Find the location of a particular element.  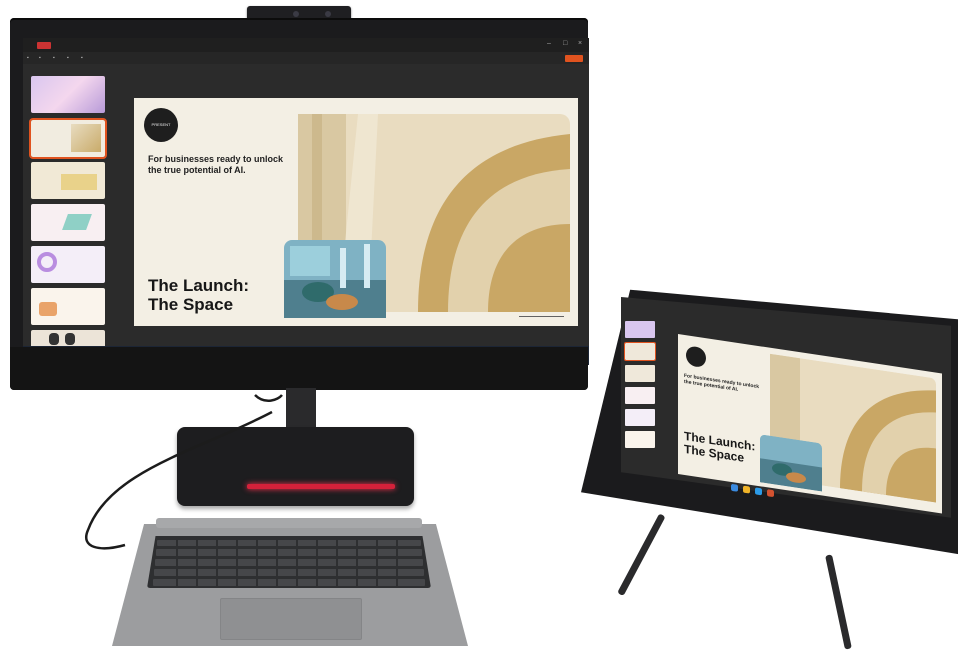

logo is located at coordinates (696, 357).